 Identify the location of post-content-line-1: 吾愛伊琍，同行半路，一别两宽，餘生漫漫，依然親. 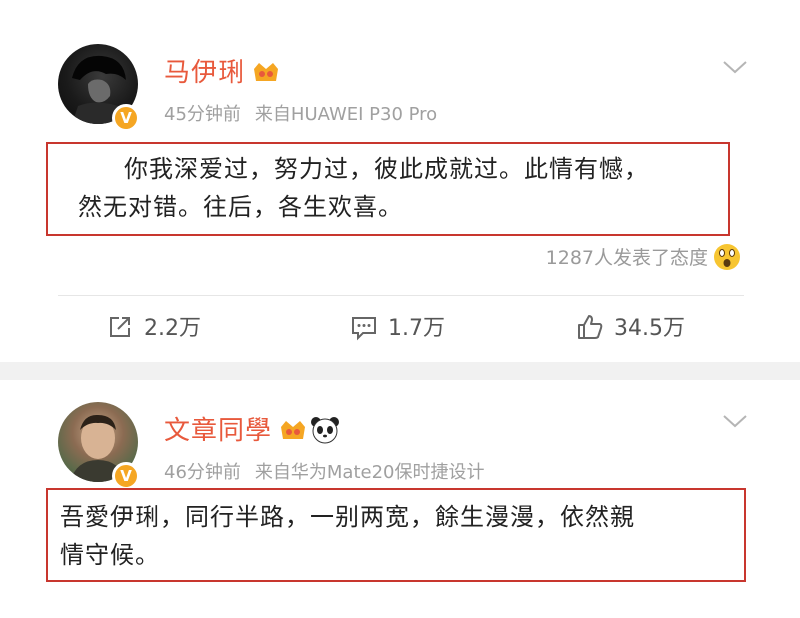
(347, 517).